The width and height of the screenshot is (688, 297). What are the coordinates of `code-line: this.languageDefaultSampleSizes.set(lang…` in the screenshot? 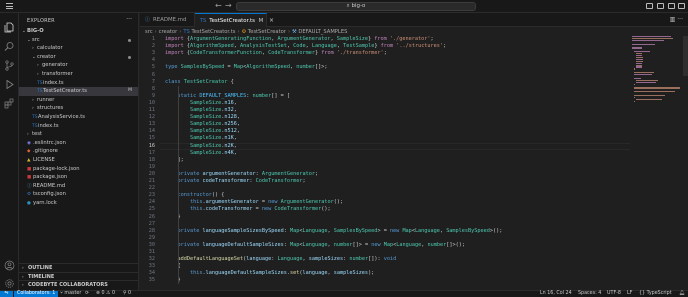 It's located at (269, 273).